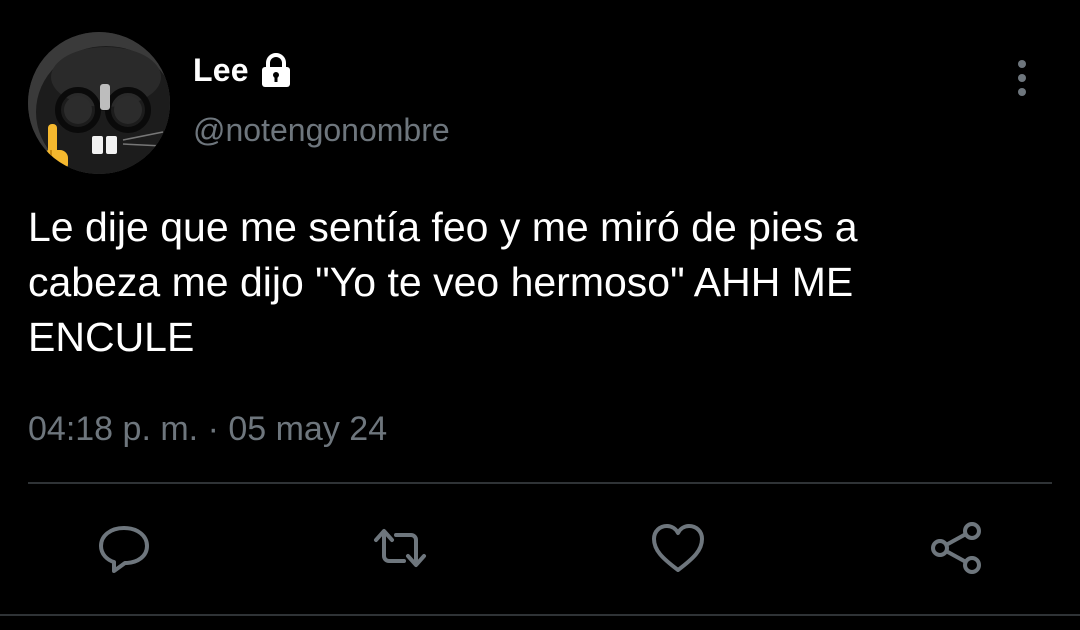  What do you see at coordinates (113, 429) in the screenshot?
I see `tweet-time: 04:18 p. m.` at bounding box center [113, 429].